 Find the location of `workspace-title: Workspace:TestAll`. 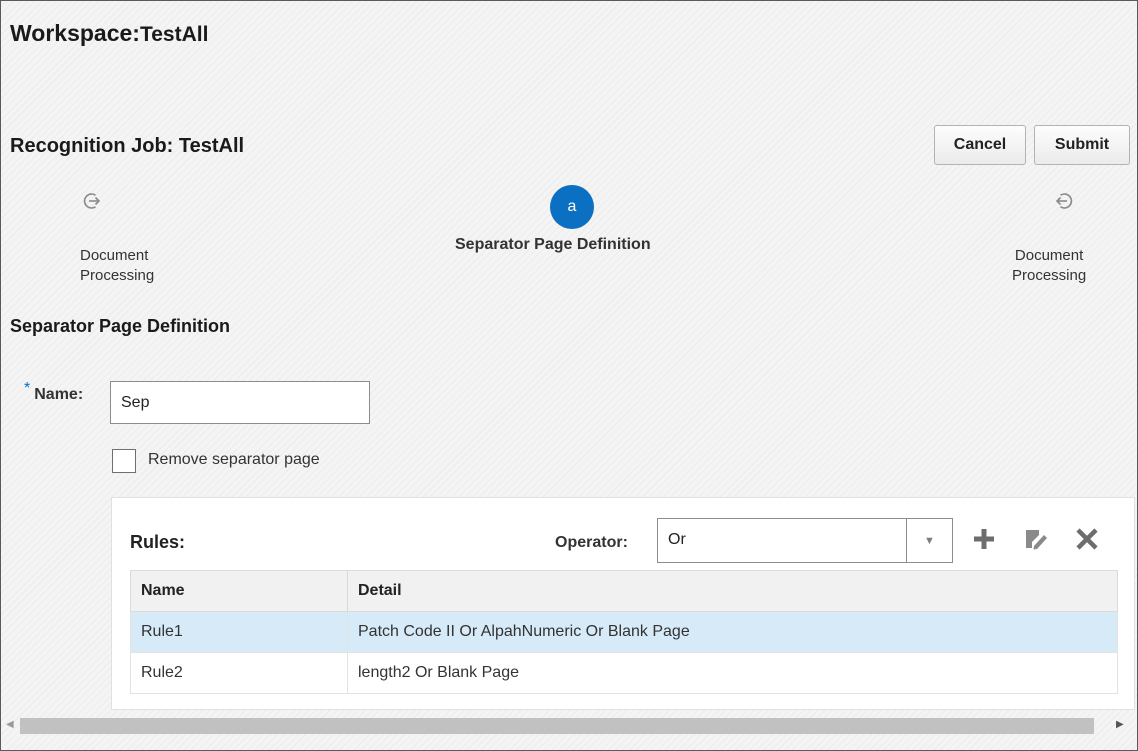

workspace-title: Workspace:TestAll is located at coordinates (109, 33).